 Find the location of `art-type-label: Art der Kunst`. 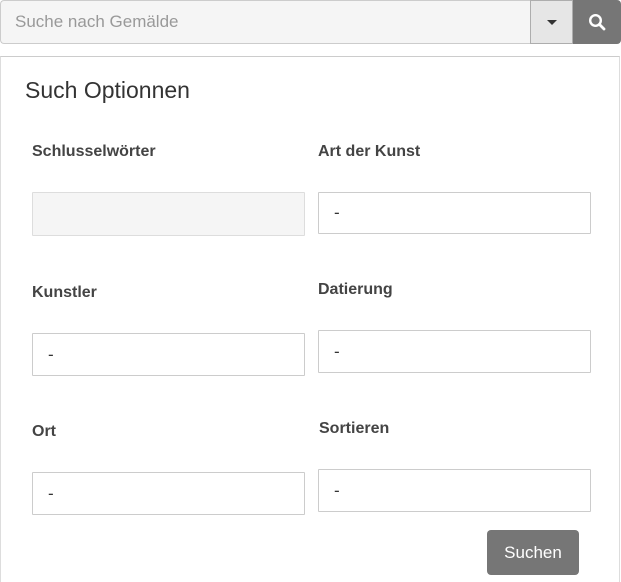

art-type-label: Art der Kunst is located at coordinates (369, 151).